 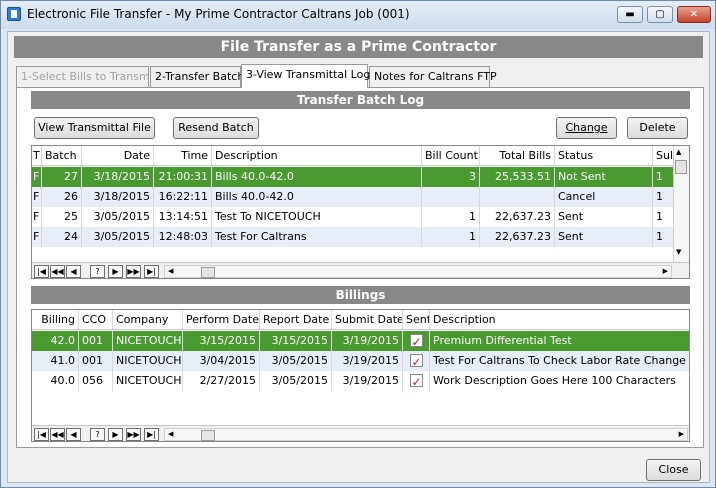 I want to click on batch-nav-bar: |◀ ◀◀ ◀ ? ▶ ▶▶ ▶| ◀ ▶, so click(x=360, y=270).